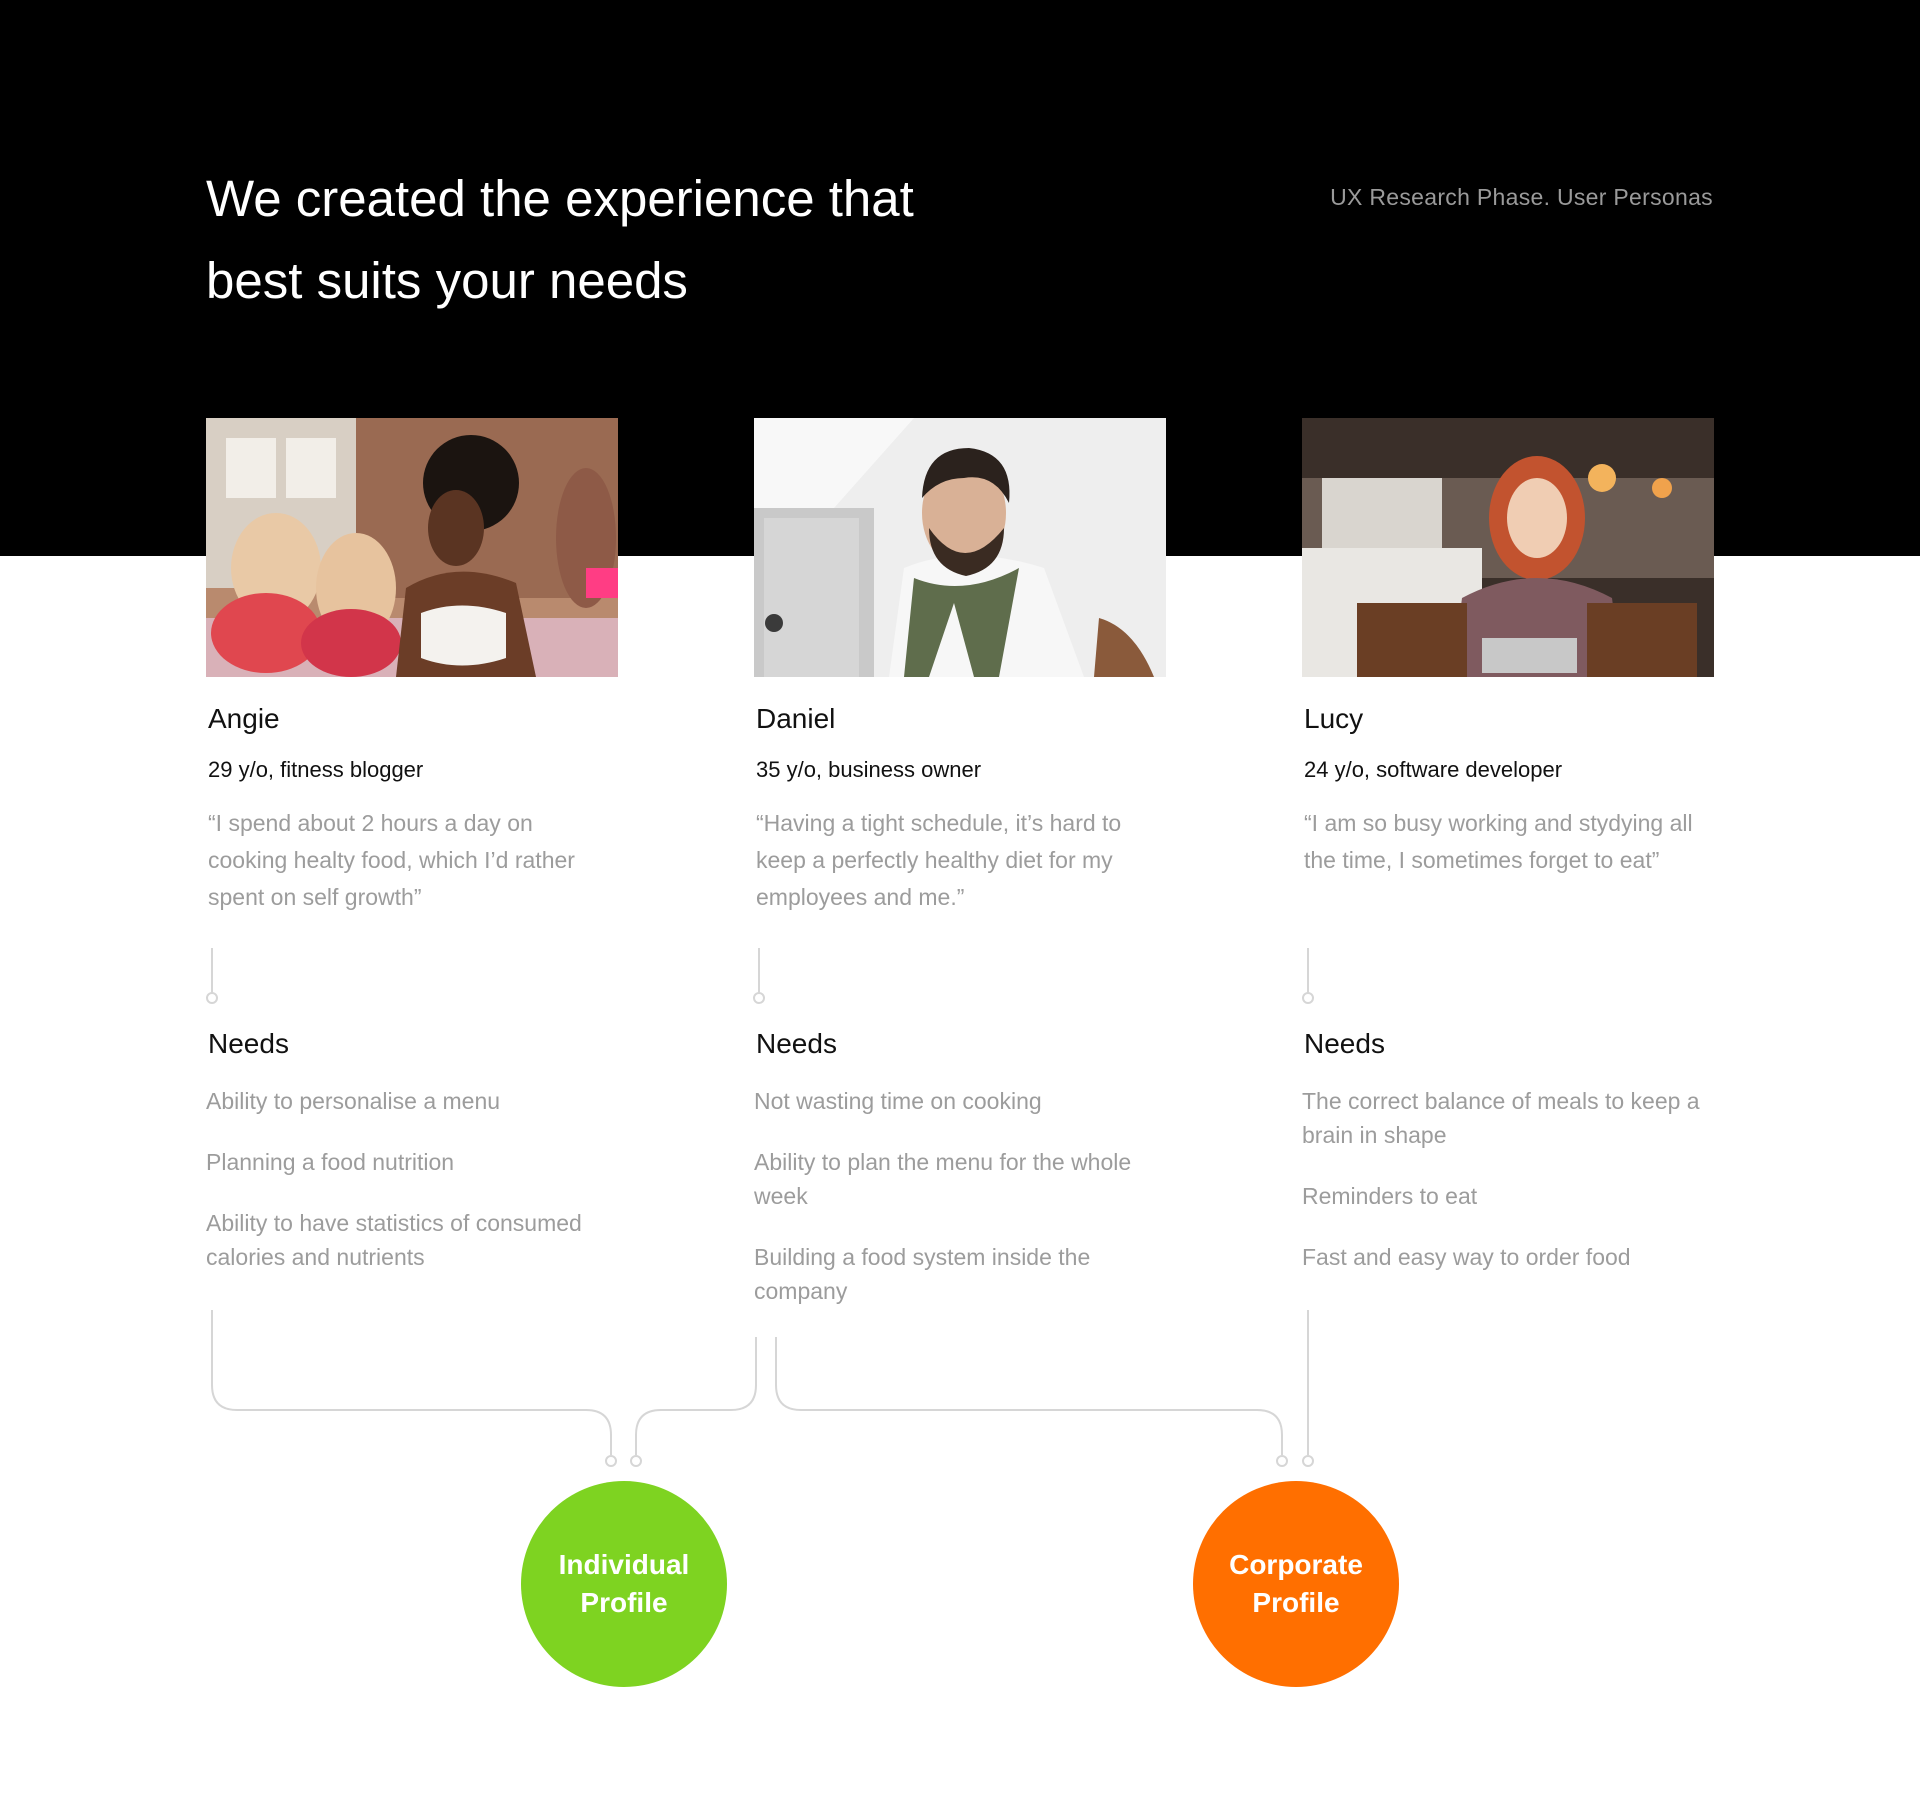 The image size is (1920, 1812). I want to click on individual-profile-circle: Individual Profile, so click(624, 1584).